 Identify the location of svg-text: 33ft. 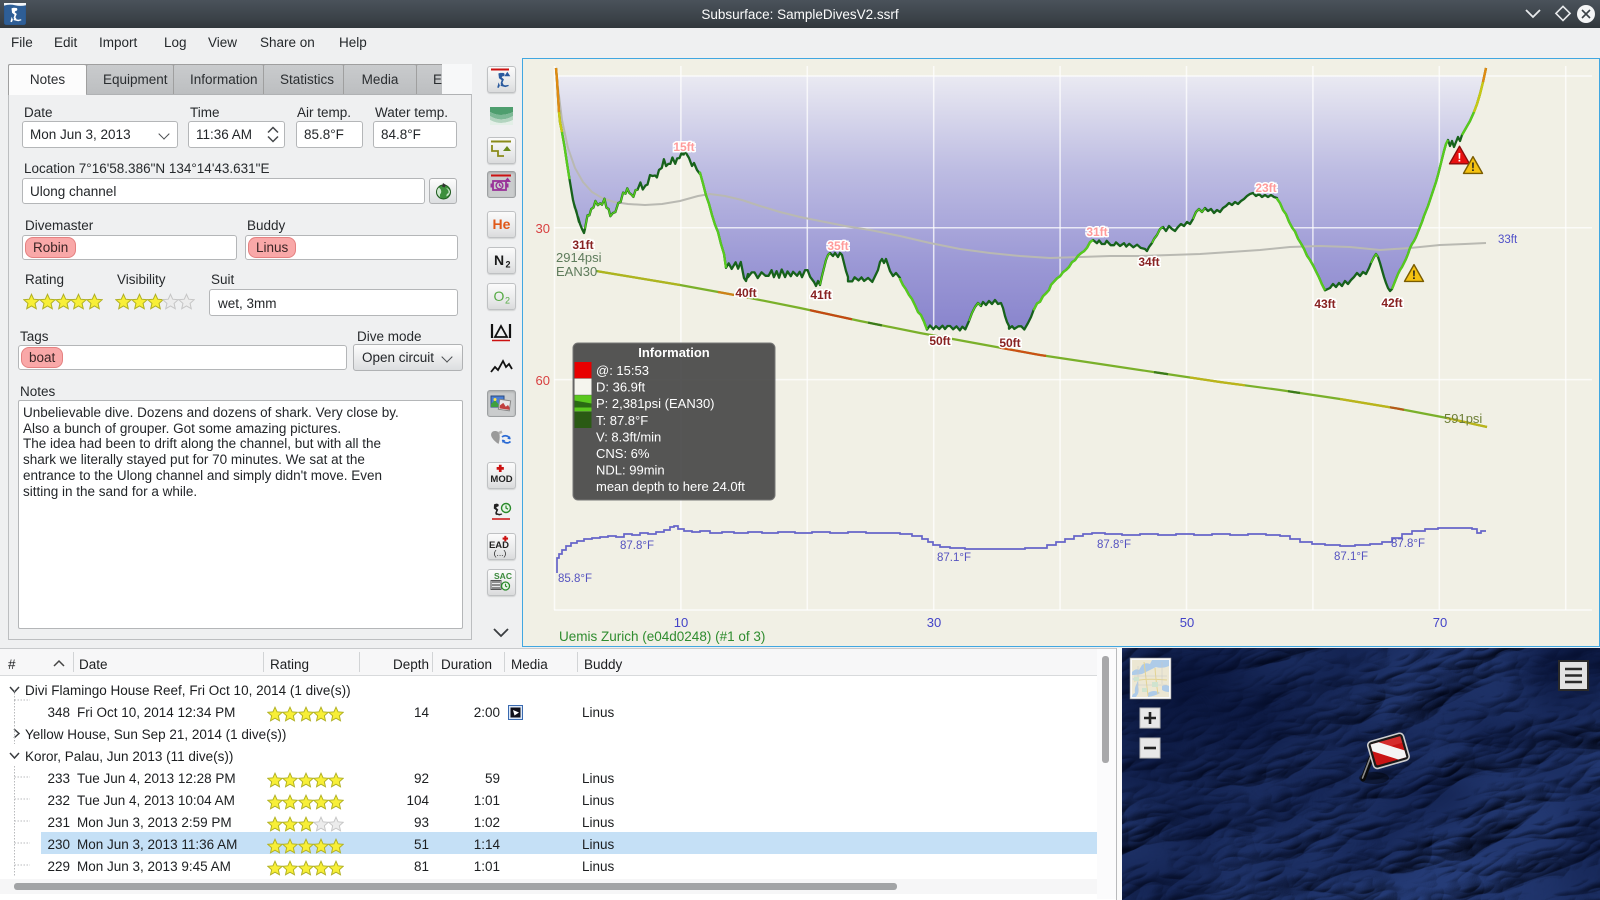
(1508, 240).